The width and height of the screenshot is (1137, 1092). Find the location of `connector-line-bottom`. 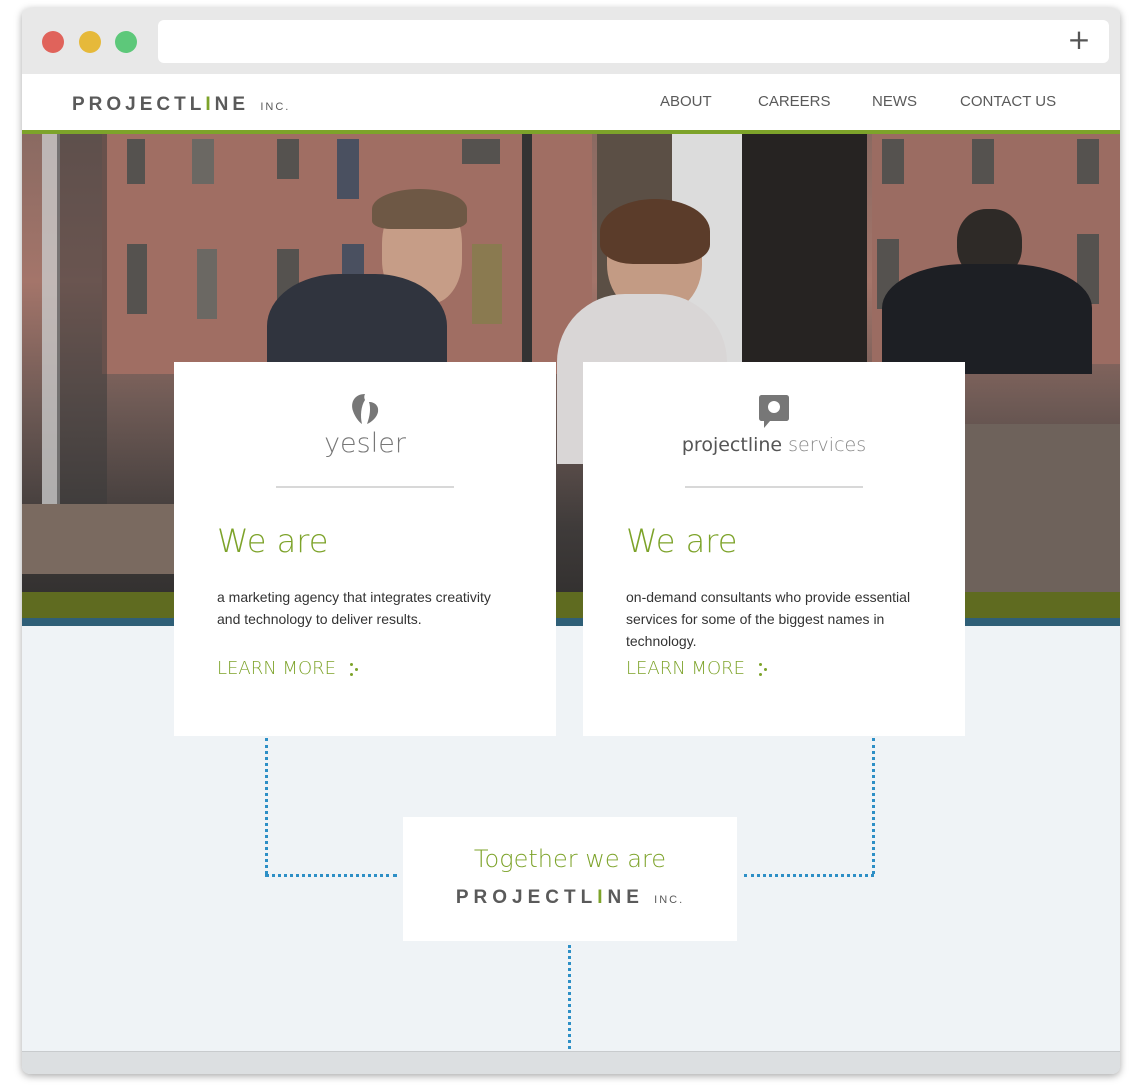

connector-line-bottom is located at coordinates (569, 997).